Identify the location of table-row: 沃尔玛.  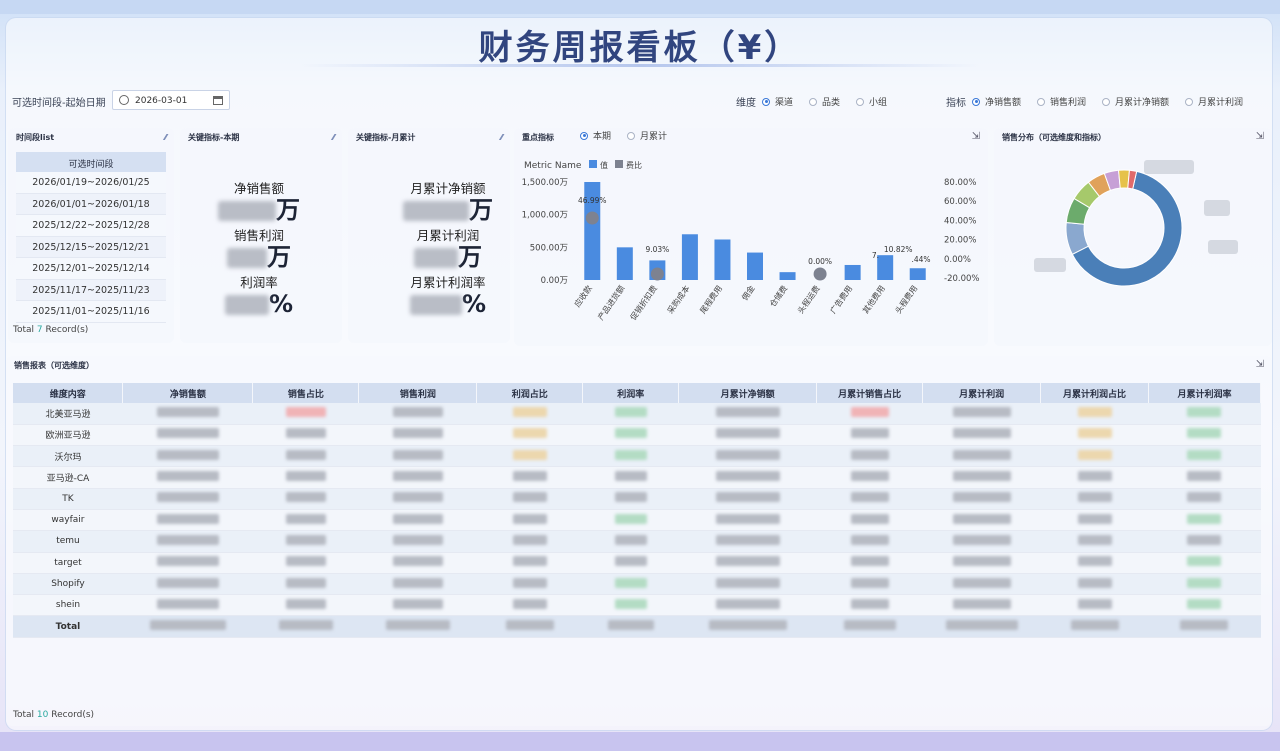
(637, 456).